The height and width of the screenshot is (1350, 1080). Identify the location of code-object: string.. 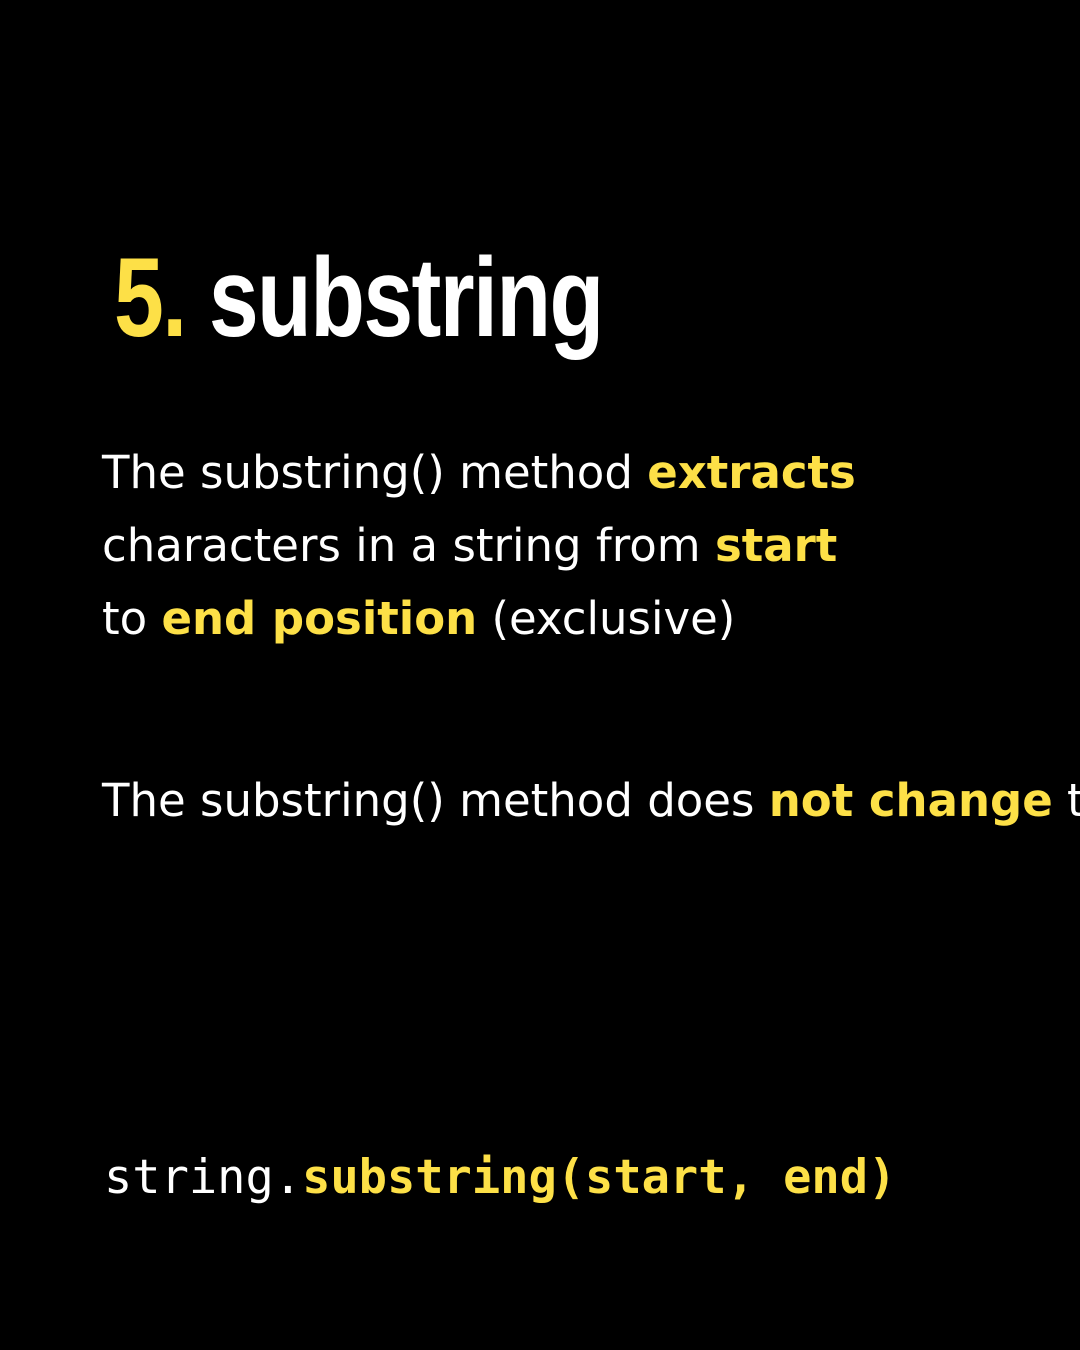
(203, 1177).